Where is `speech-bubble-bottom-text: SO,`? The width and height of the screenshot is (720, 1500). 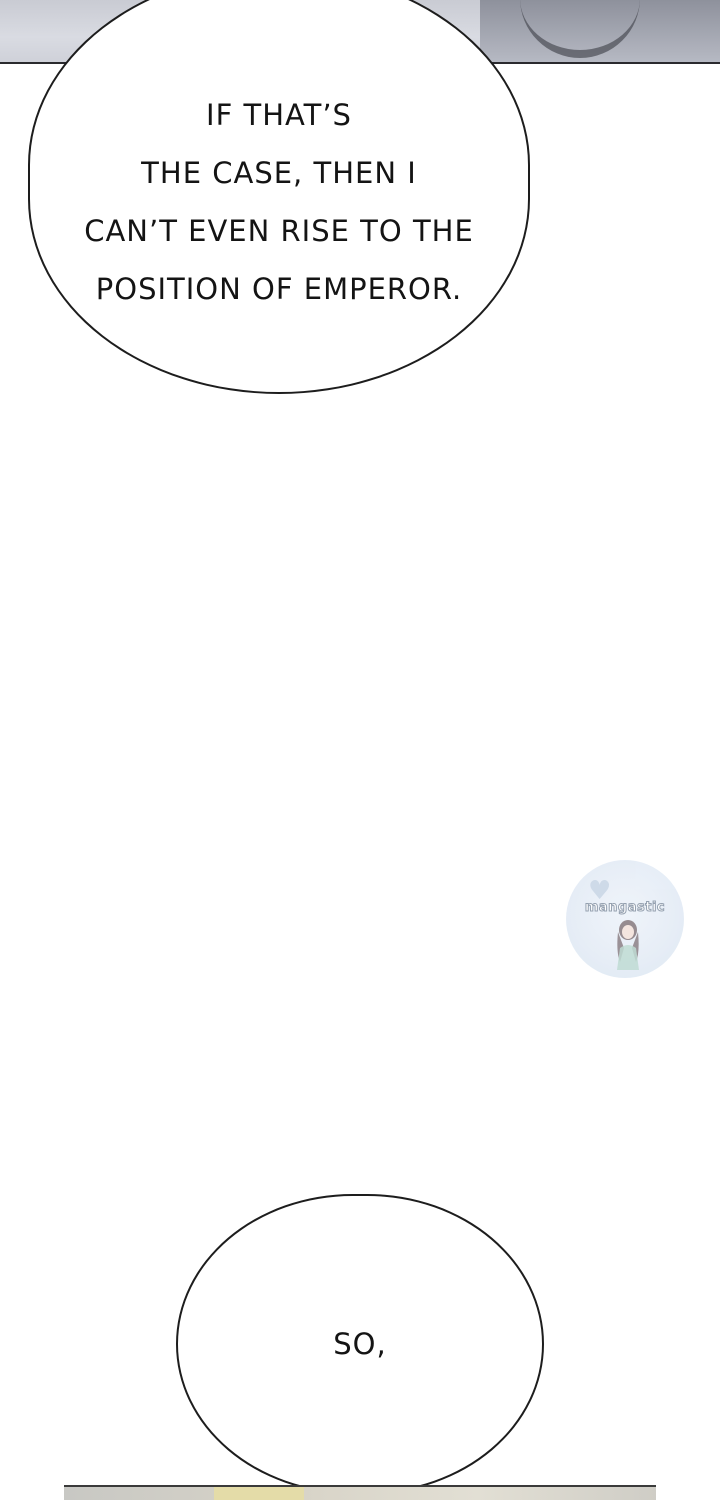 speech-bubble-bottom-text: SO, is located at coordinates (359, 1344).